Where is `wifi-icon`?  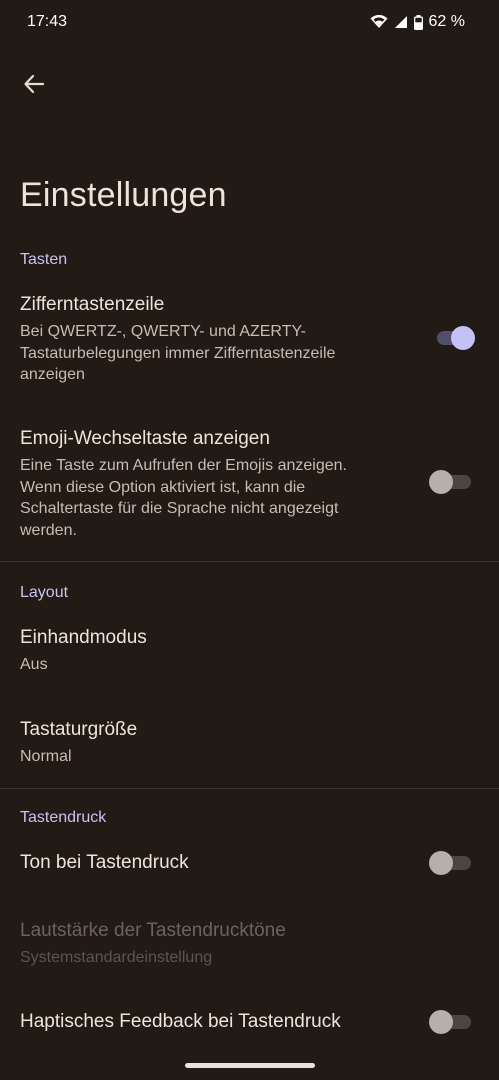
wifi-icon is located at coordinates (379, 21).